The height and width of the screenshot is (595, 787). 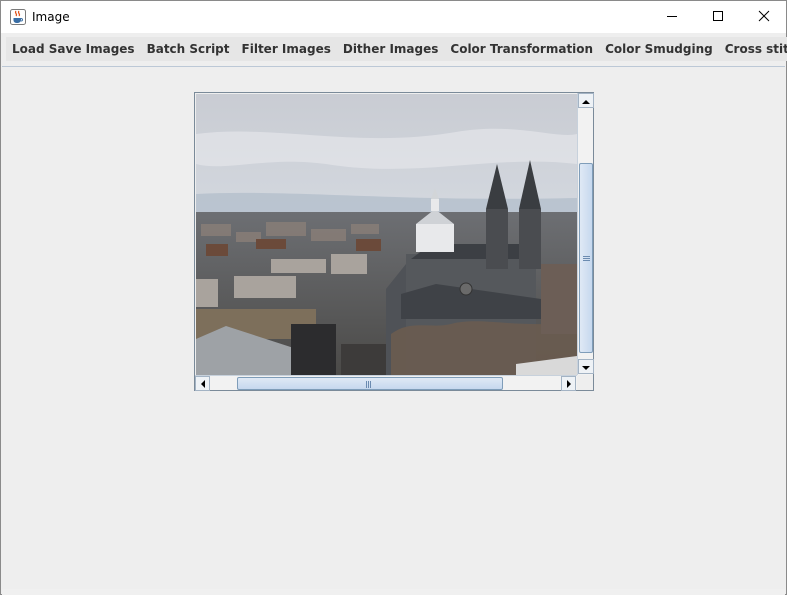 What do you see at coordinates (390, 49) in the screenshot?
I see `menu-dither-images: Dither Images` at bounding box center [390, 49].